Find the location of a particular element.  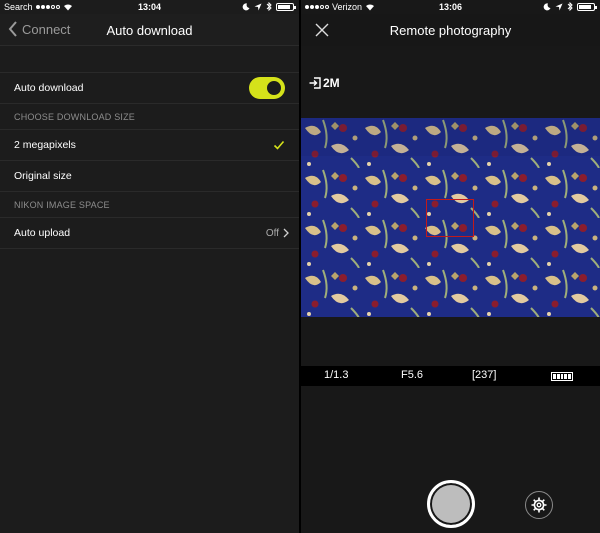

section-header-download-size: CHOOSE DOWNLOAD SIZE is located at coordinates (149, 117).